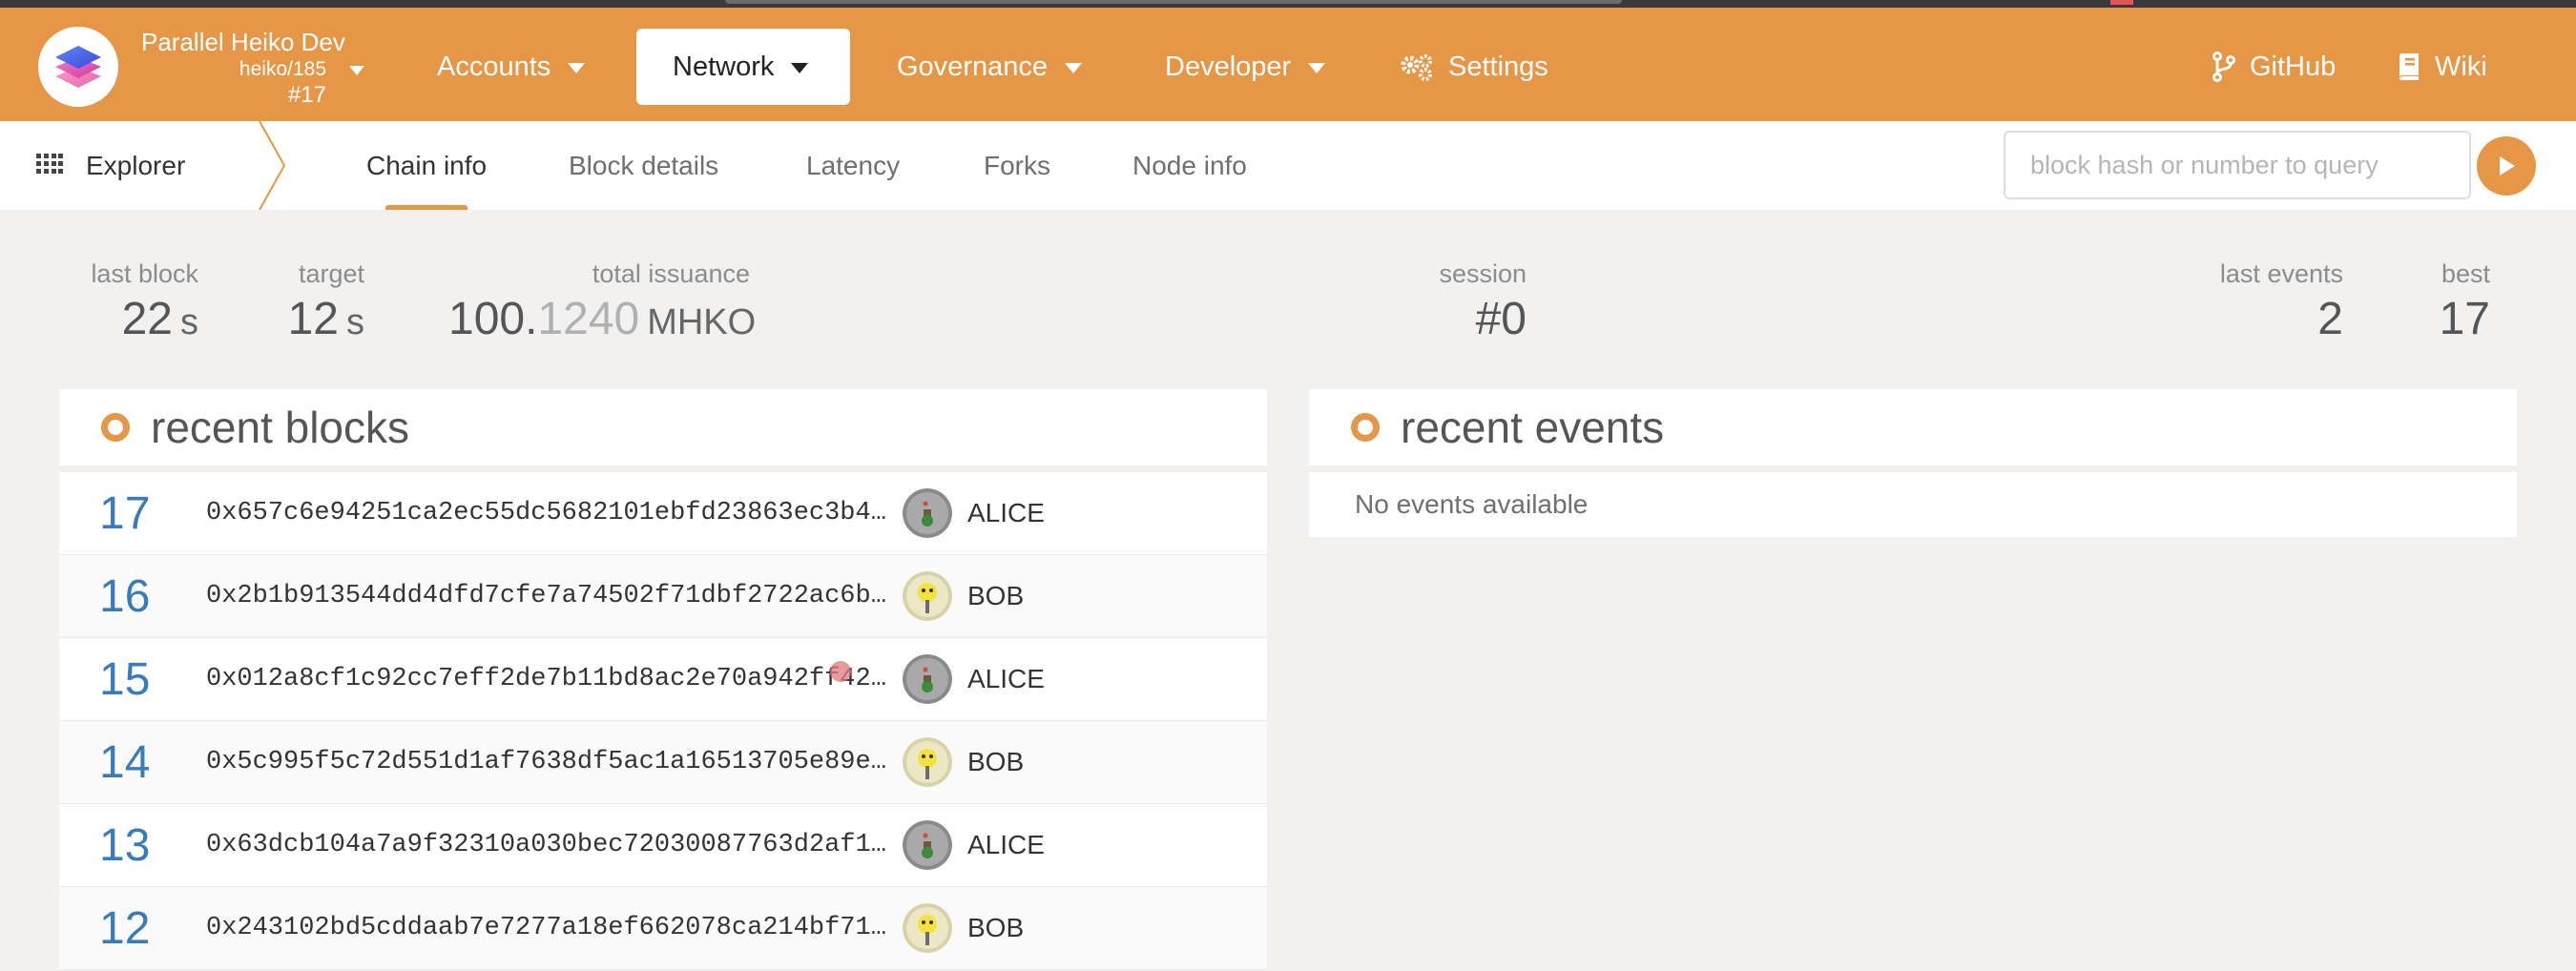  I want to click on explorer-label: Explorer, so click(136, 165).